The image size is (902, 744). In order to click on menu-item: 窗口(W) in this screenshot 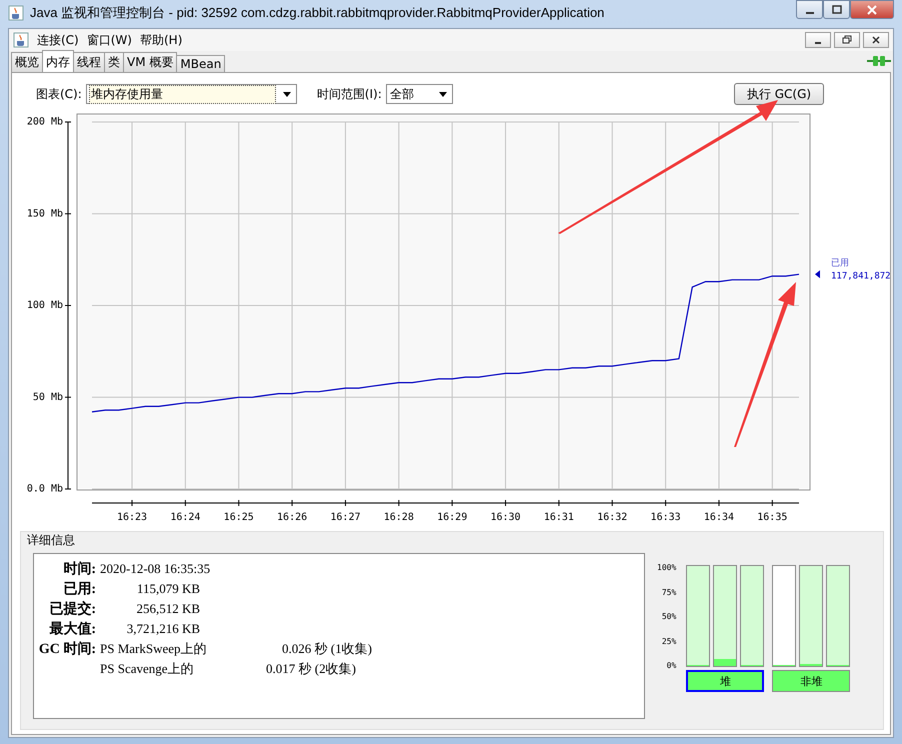, I will do `click(109, 40)`.